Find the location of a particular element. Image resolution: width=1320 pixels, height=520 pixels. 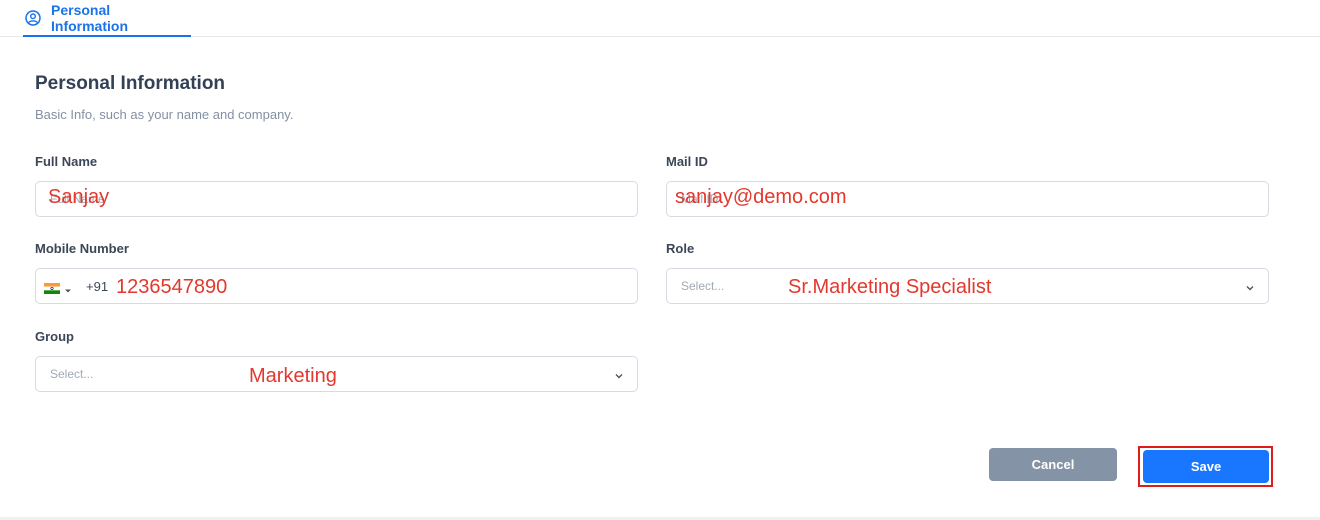

mail-id-label: Mail ID is located at coordinates (687, 161).